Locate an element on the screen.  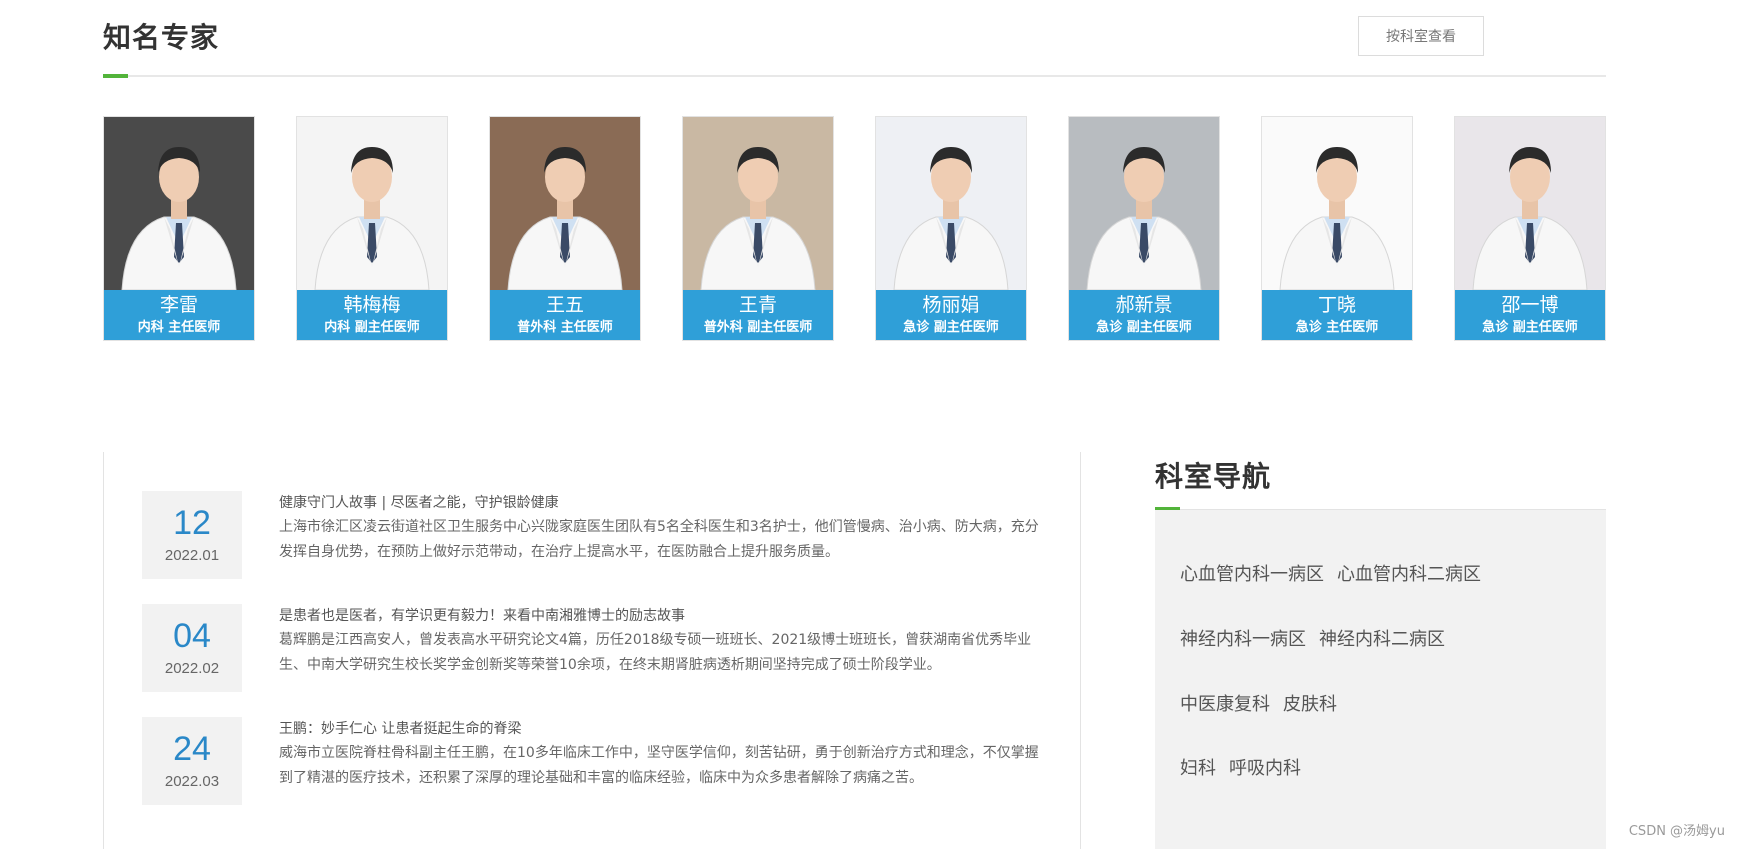
expert-caption: 王五 普外科 主任医师 is located at coordinates (565, 315).